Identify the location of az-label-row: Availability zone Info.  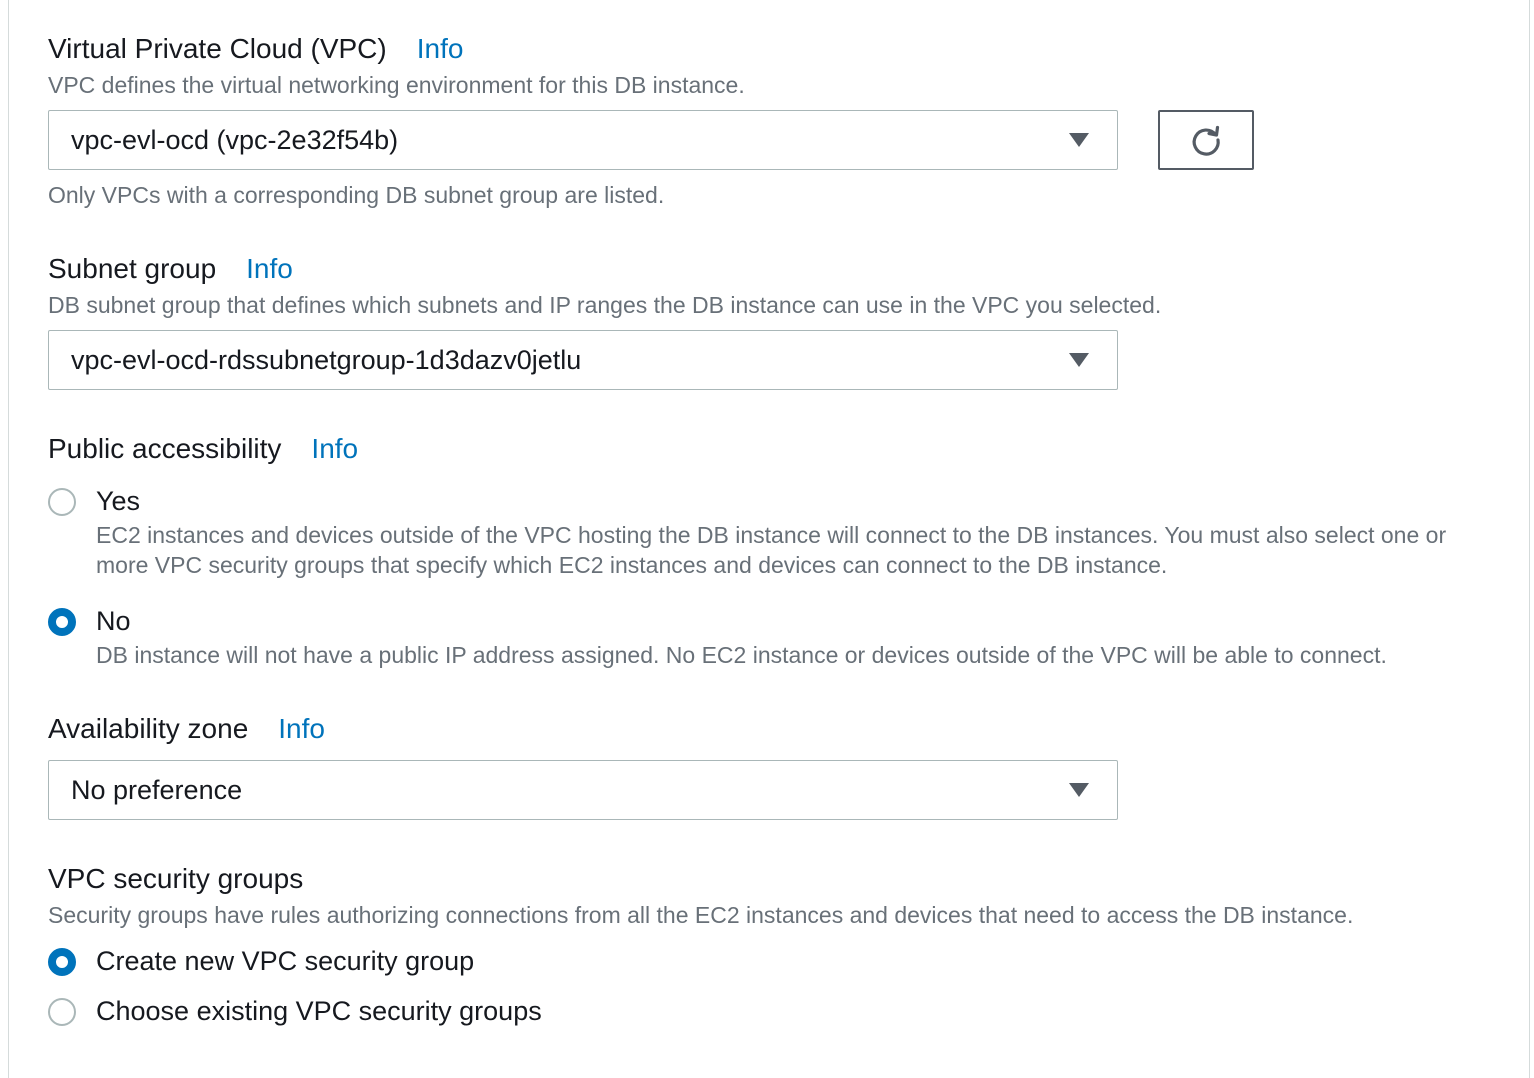
(186, 729).